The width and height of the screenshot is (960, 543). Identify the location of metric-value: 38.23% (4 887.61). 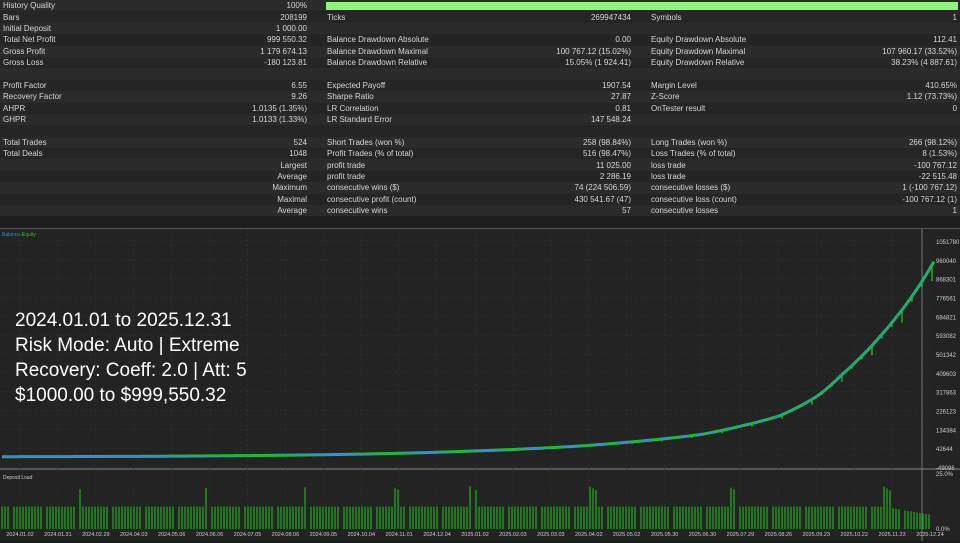
(924, 63).